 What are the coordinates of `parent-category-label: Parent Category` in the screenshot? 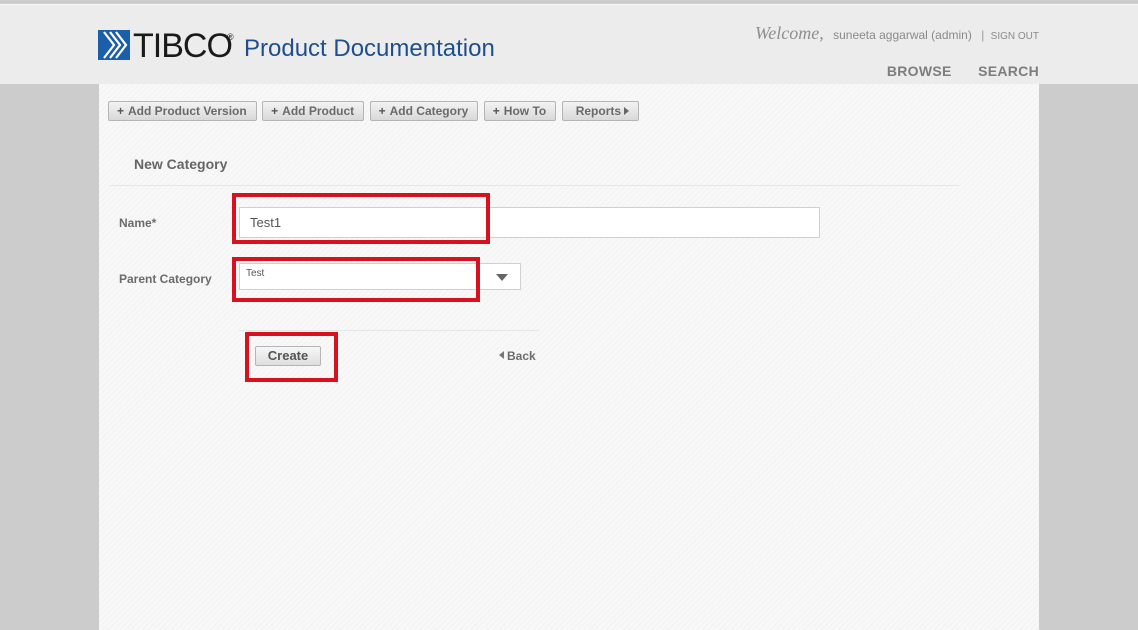 It's located at (165, 279).